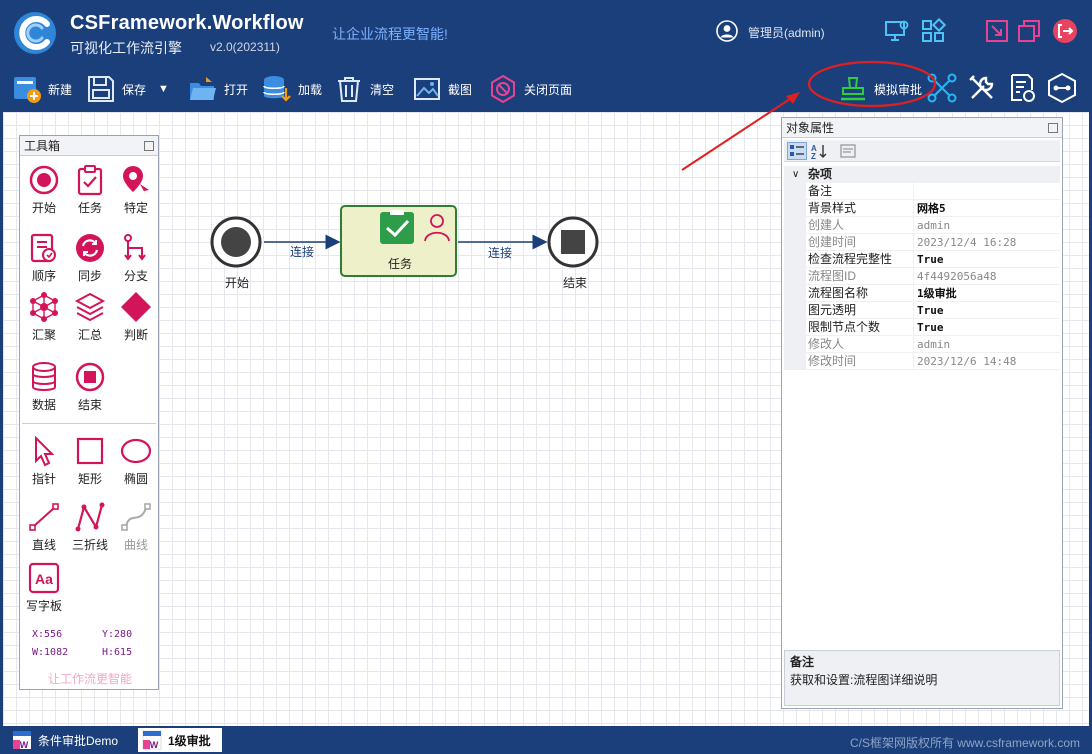 The width and height of the screenshot is (1092, 754). What do you see at coordinates (810, 128) in the screenshot?
I see `properties-title: 对象属性` at bounding box center [810, 128].